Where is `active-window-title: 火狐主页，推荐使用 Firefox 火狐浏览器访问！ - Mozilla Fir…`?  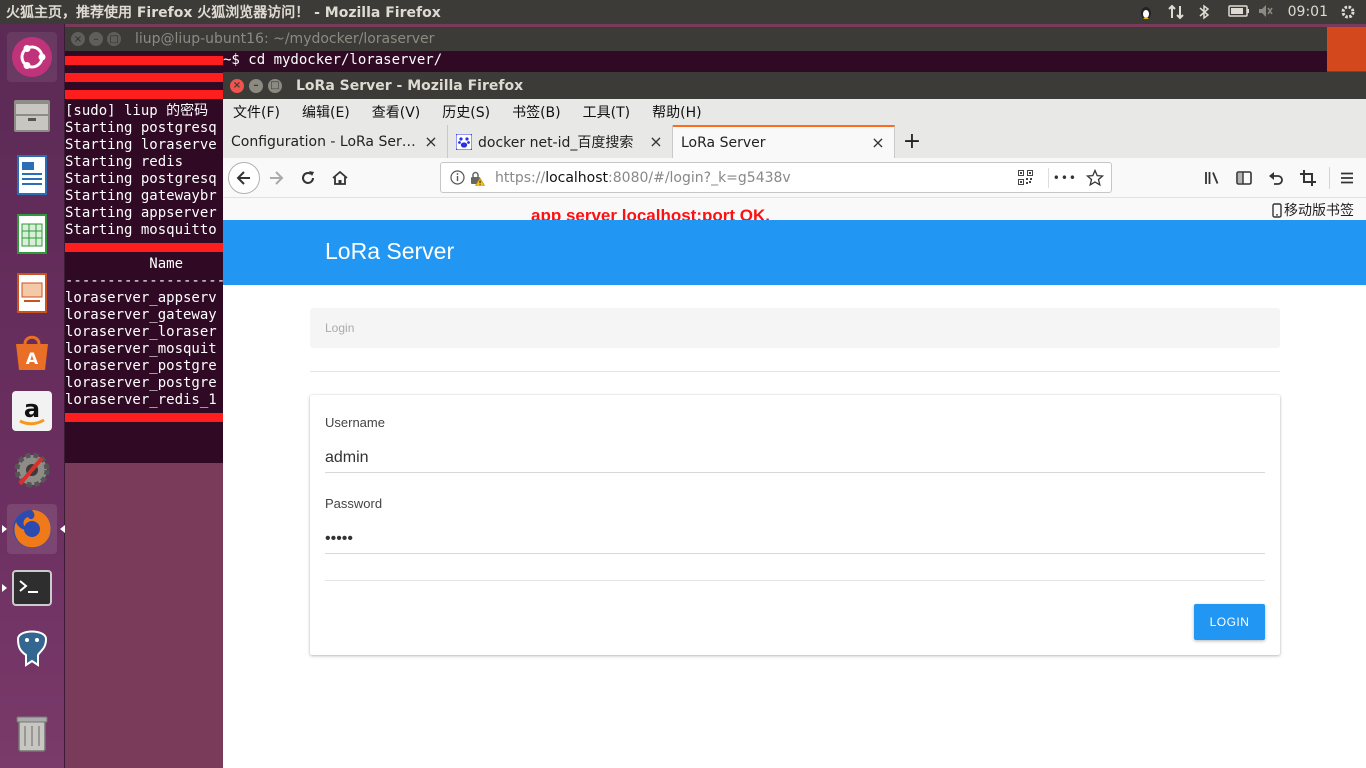
active-window-title: 火狐主页，推荐使用 Firefox 火狐浏览器访问！ - Mozilla Fir… is located at coordinates (223, 13).